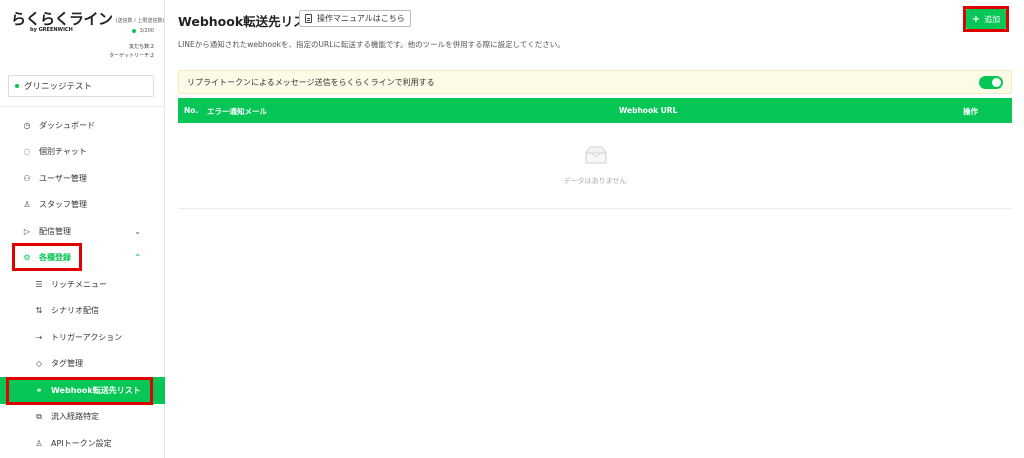 Image resolution: width=1024 pixels, height=458 pixels. I want to click on sidebar-subitem-label: APIトークン設定, so click(81, 443).